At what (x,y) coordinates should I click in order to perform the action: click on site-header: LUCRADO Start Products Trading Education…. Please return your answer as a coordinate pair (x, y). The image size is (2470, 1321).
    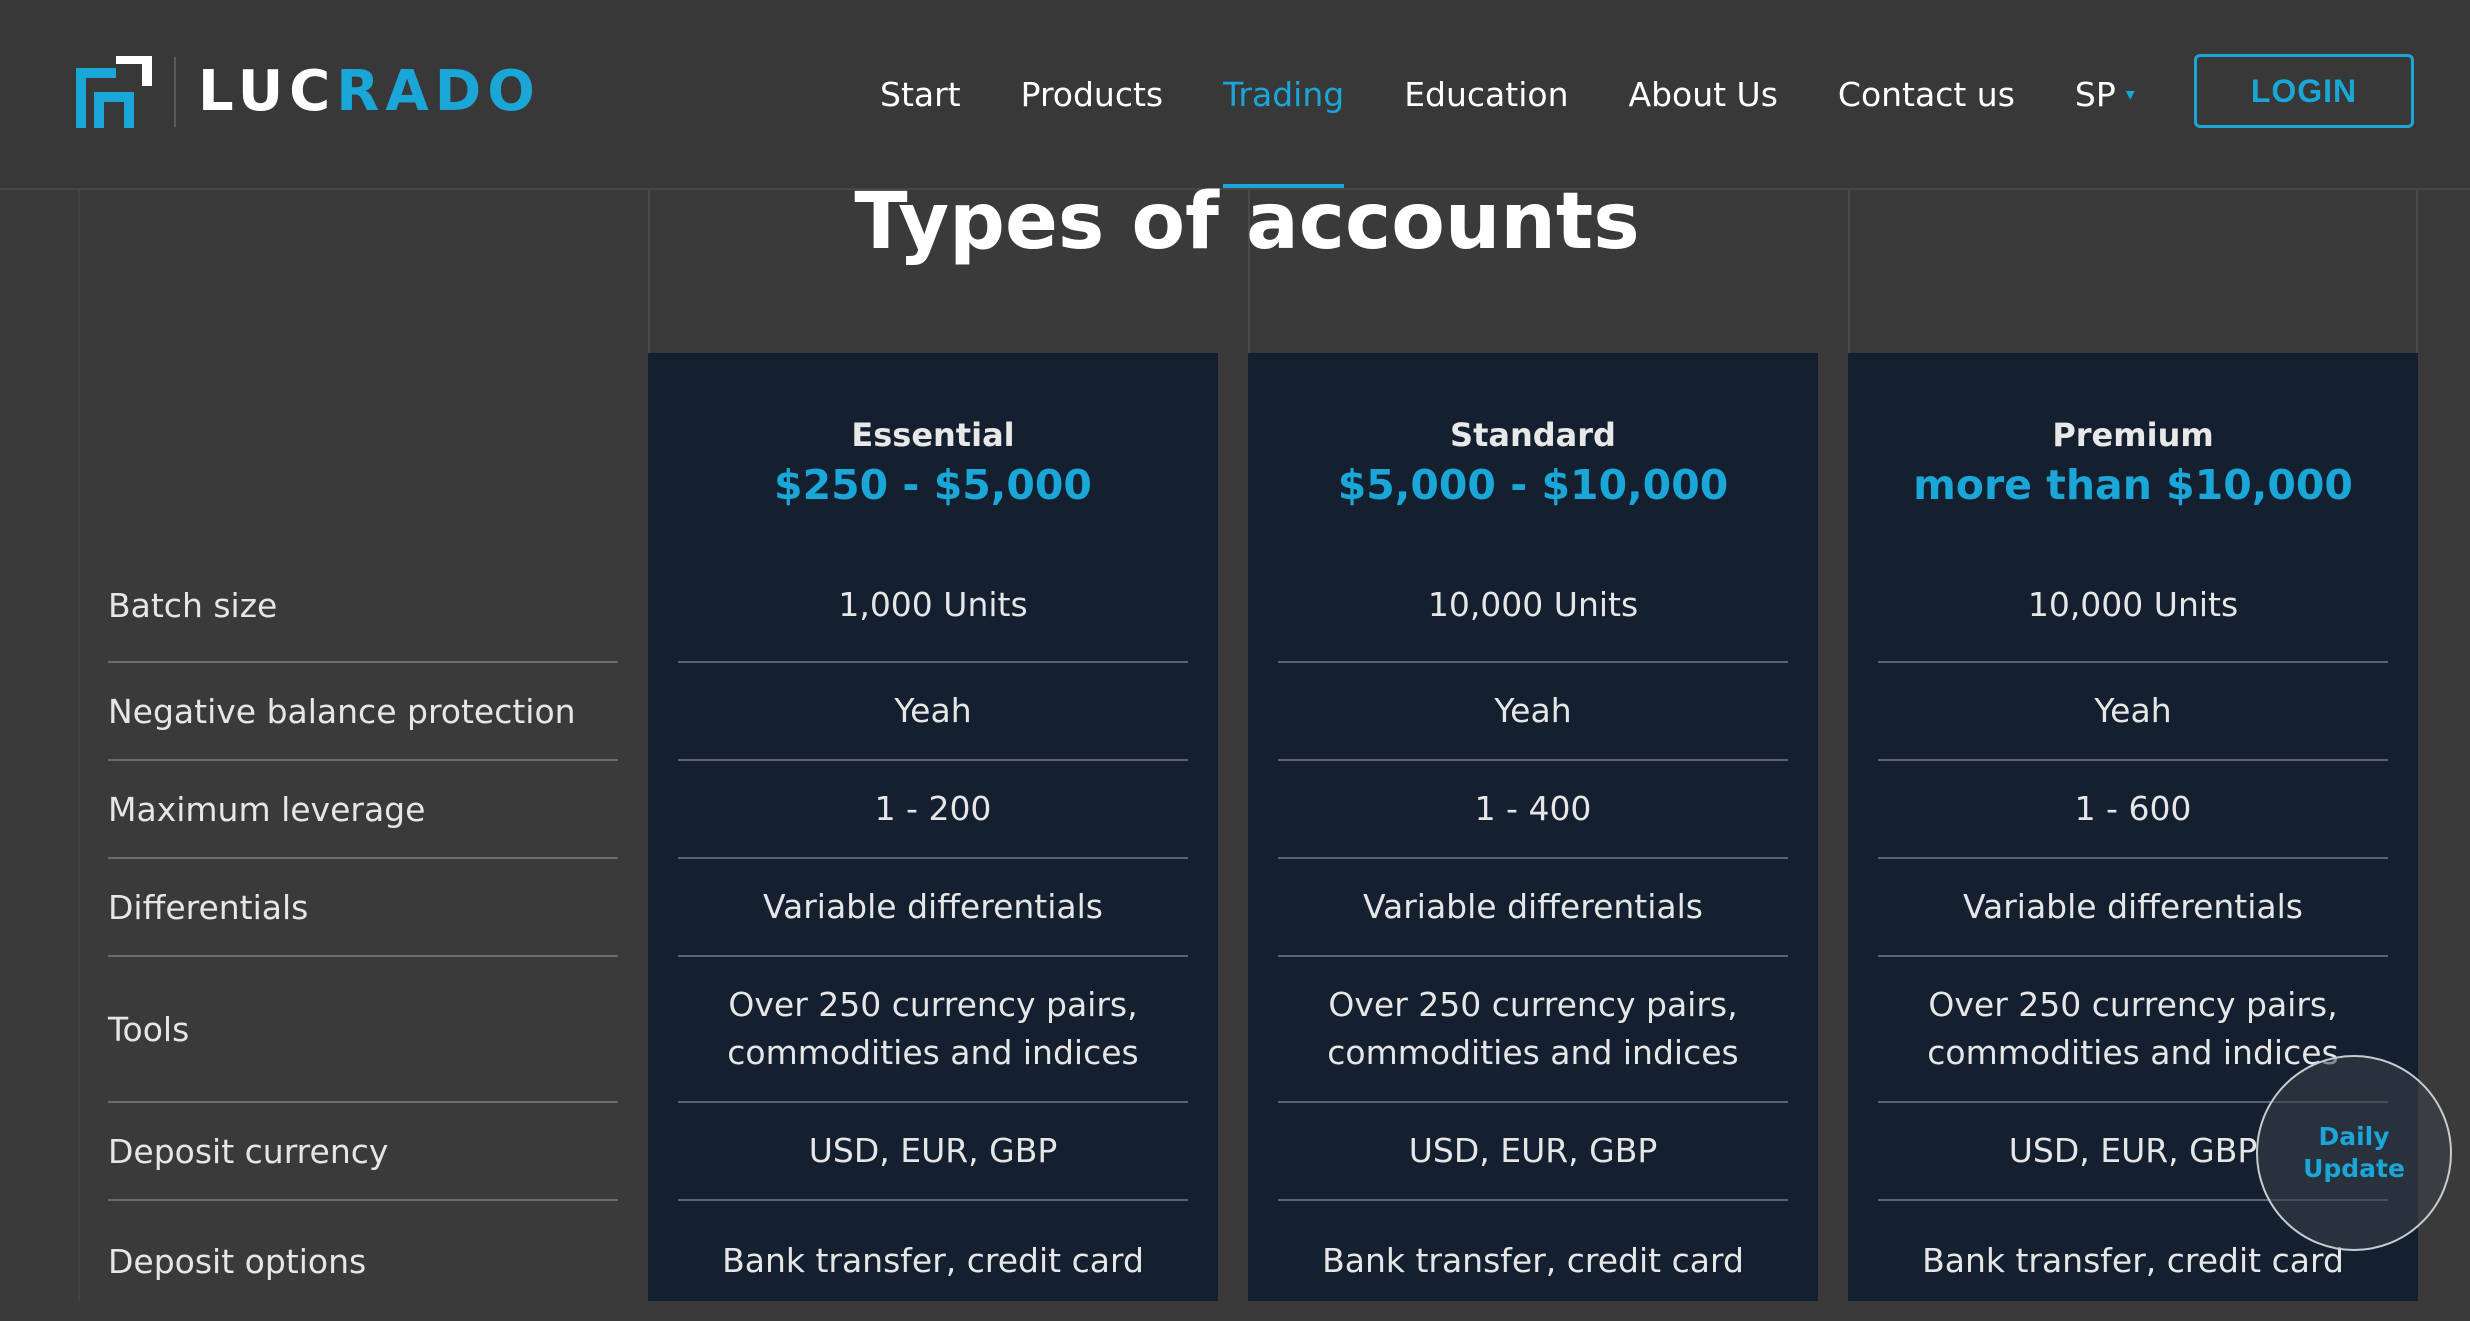
    Looking at the image, I should click on (1235, 95).